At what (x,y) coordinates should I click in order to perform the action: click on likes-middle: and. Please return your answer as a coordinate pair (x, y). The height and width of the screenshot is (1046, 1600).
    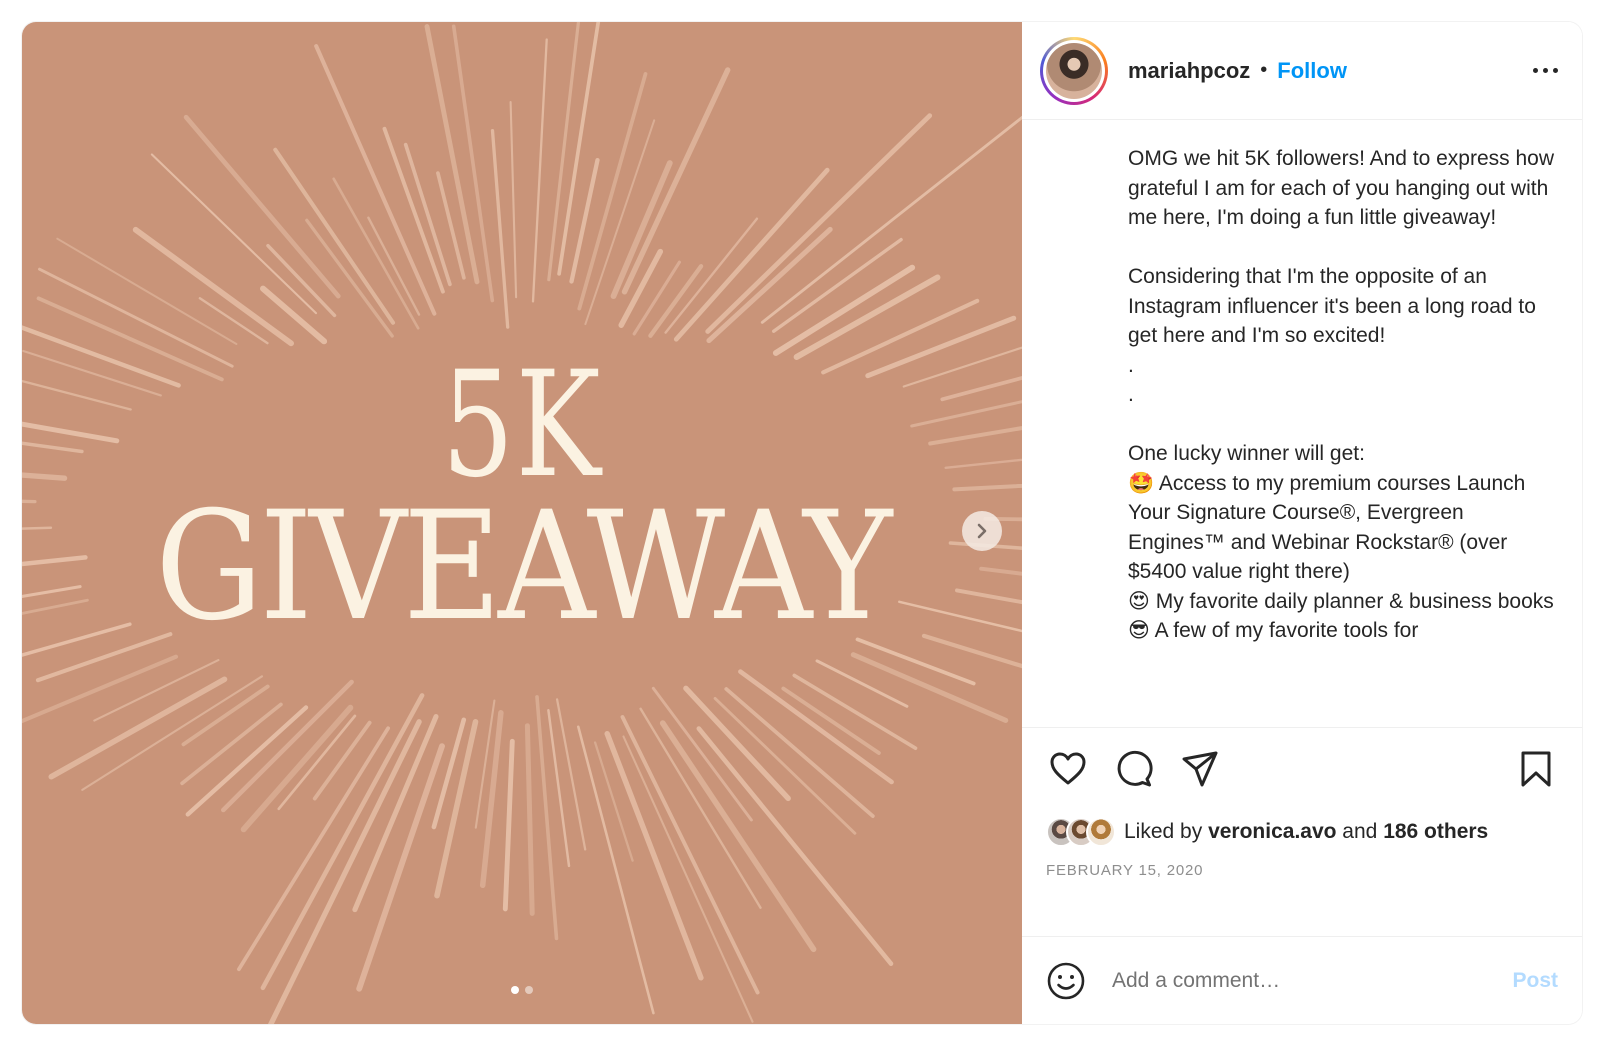
    Looking at the image, I should click on (1360, 831).